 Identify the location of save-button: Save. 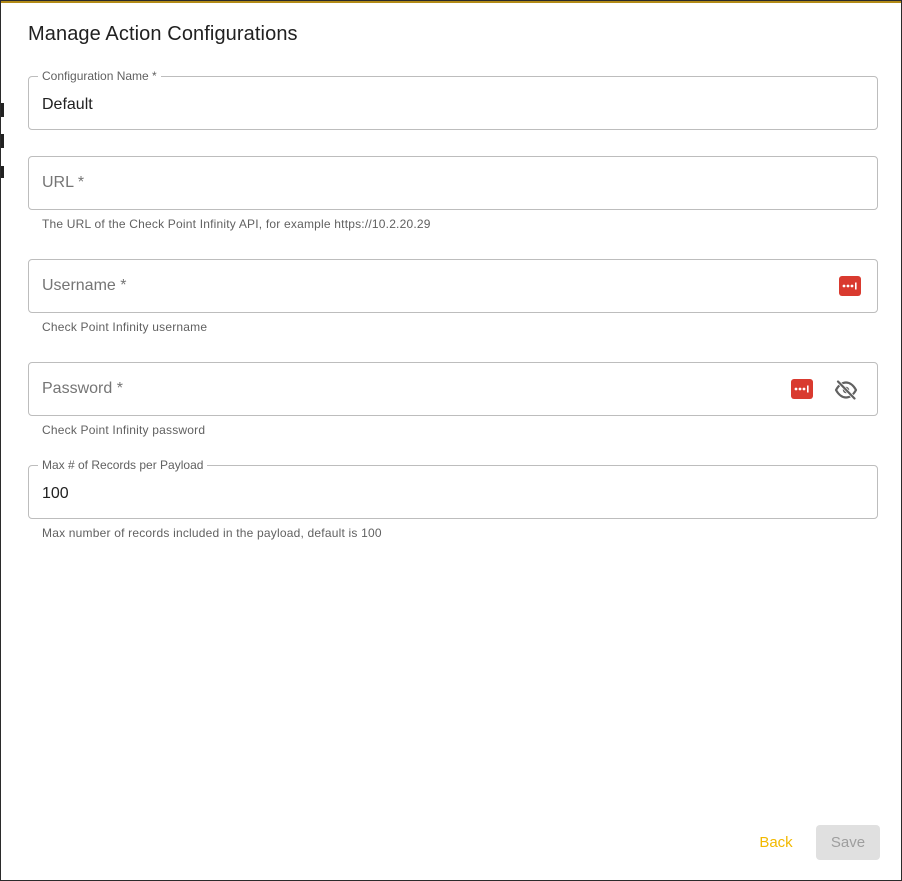
(848, 842).